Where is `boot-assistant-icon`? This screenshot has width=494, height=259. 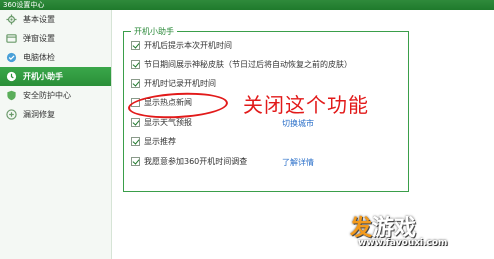 boot-assistant-icon is located at coordinates (11, 76).